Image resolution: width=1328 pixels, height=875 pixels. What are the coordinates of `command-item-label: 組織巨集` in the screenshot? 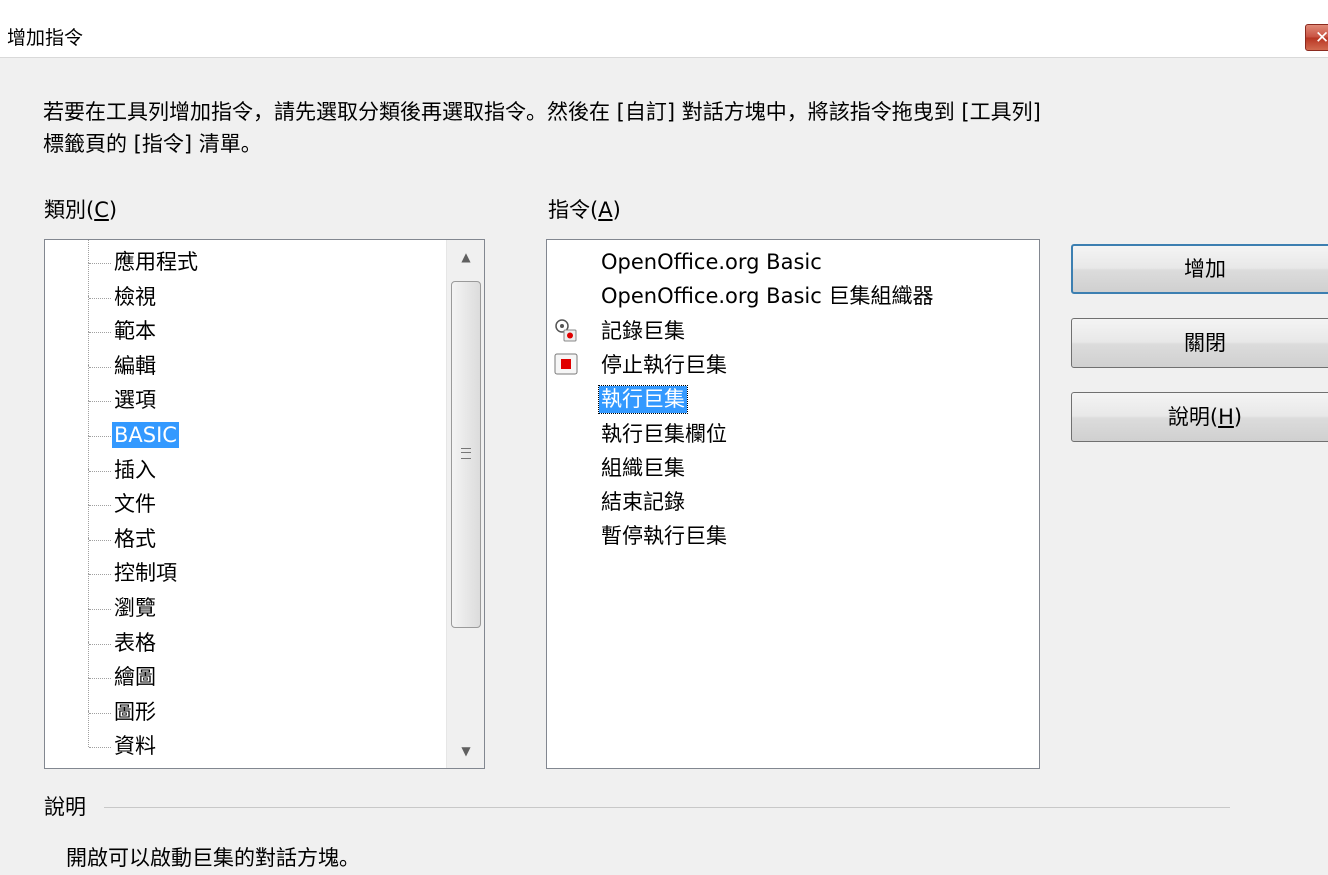 It's located at (643, 467).